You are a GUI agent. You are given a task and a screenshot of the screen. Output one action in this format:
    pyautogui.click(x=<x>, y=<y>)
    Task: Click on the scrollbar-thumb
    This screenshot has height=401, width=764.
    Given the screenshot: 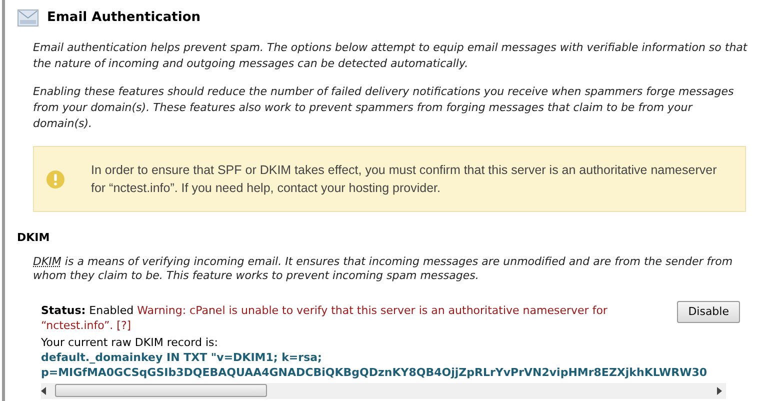 What is the action you would take?
    pyautogui.click(x=161, y=390)
    